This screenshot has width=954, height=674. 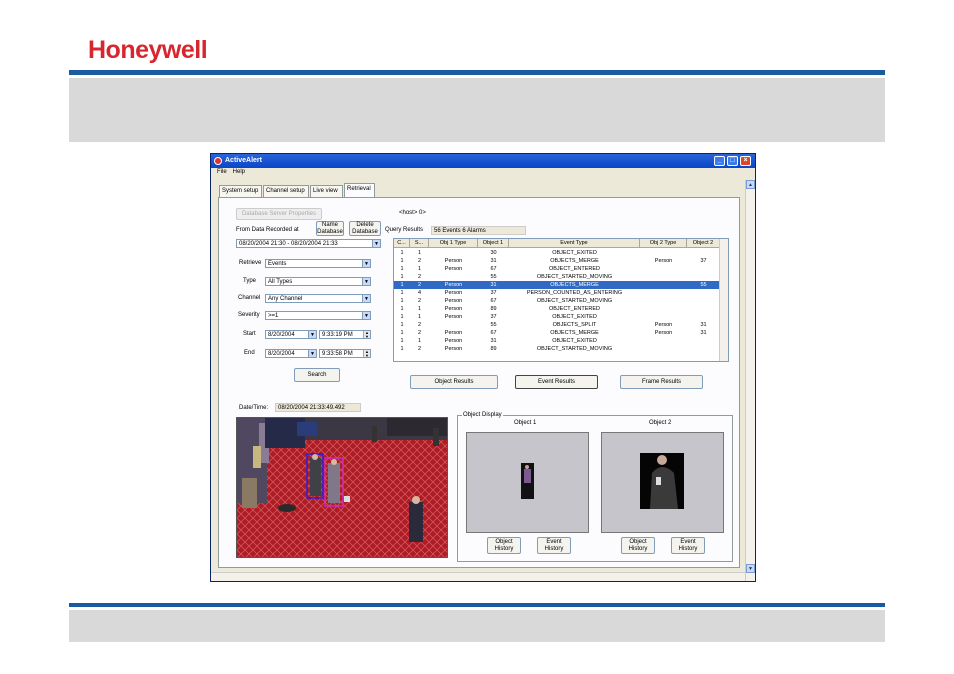 I want to click on delete-database-button: Delete Database, so click(x=365, y=228).